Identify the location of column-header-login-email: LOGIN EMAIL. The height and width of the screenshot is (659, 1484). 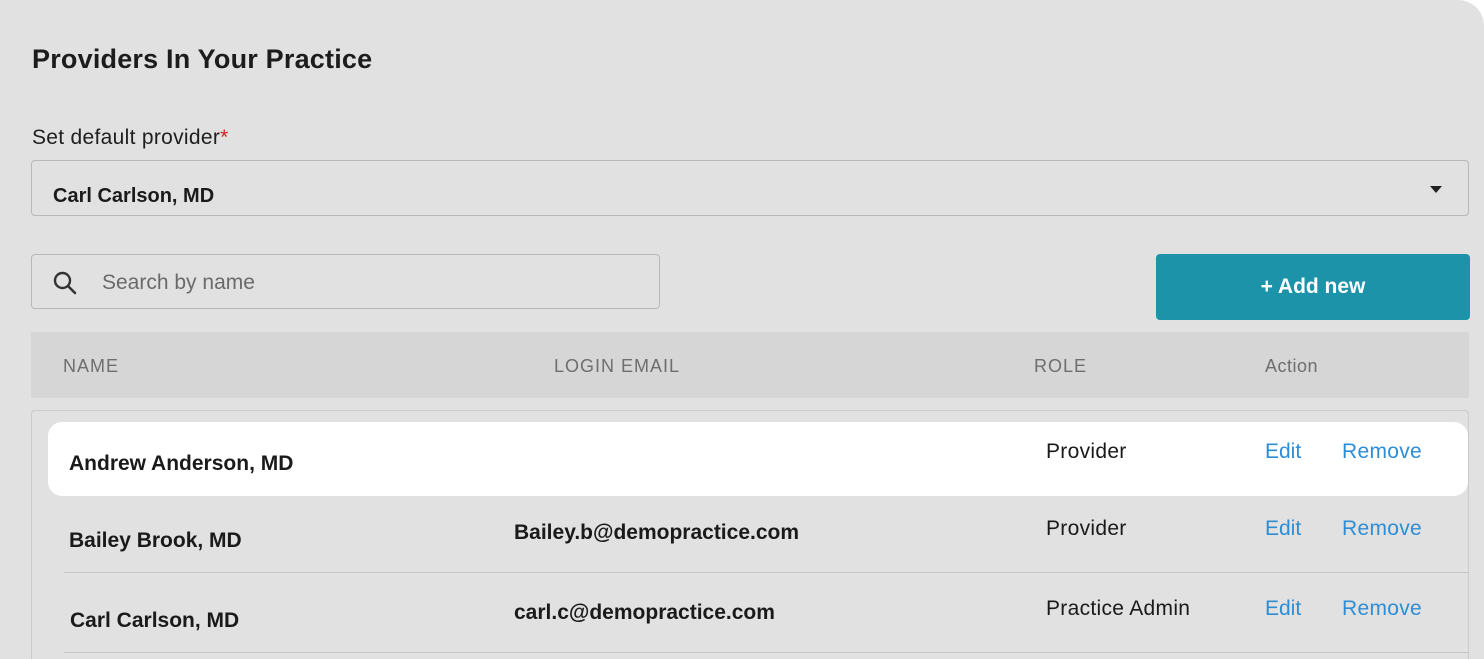
(617, 366).